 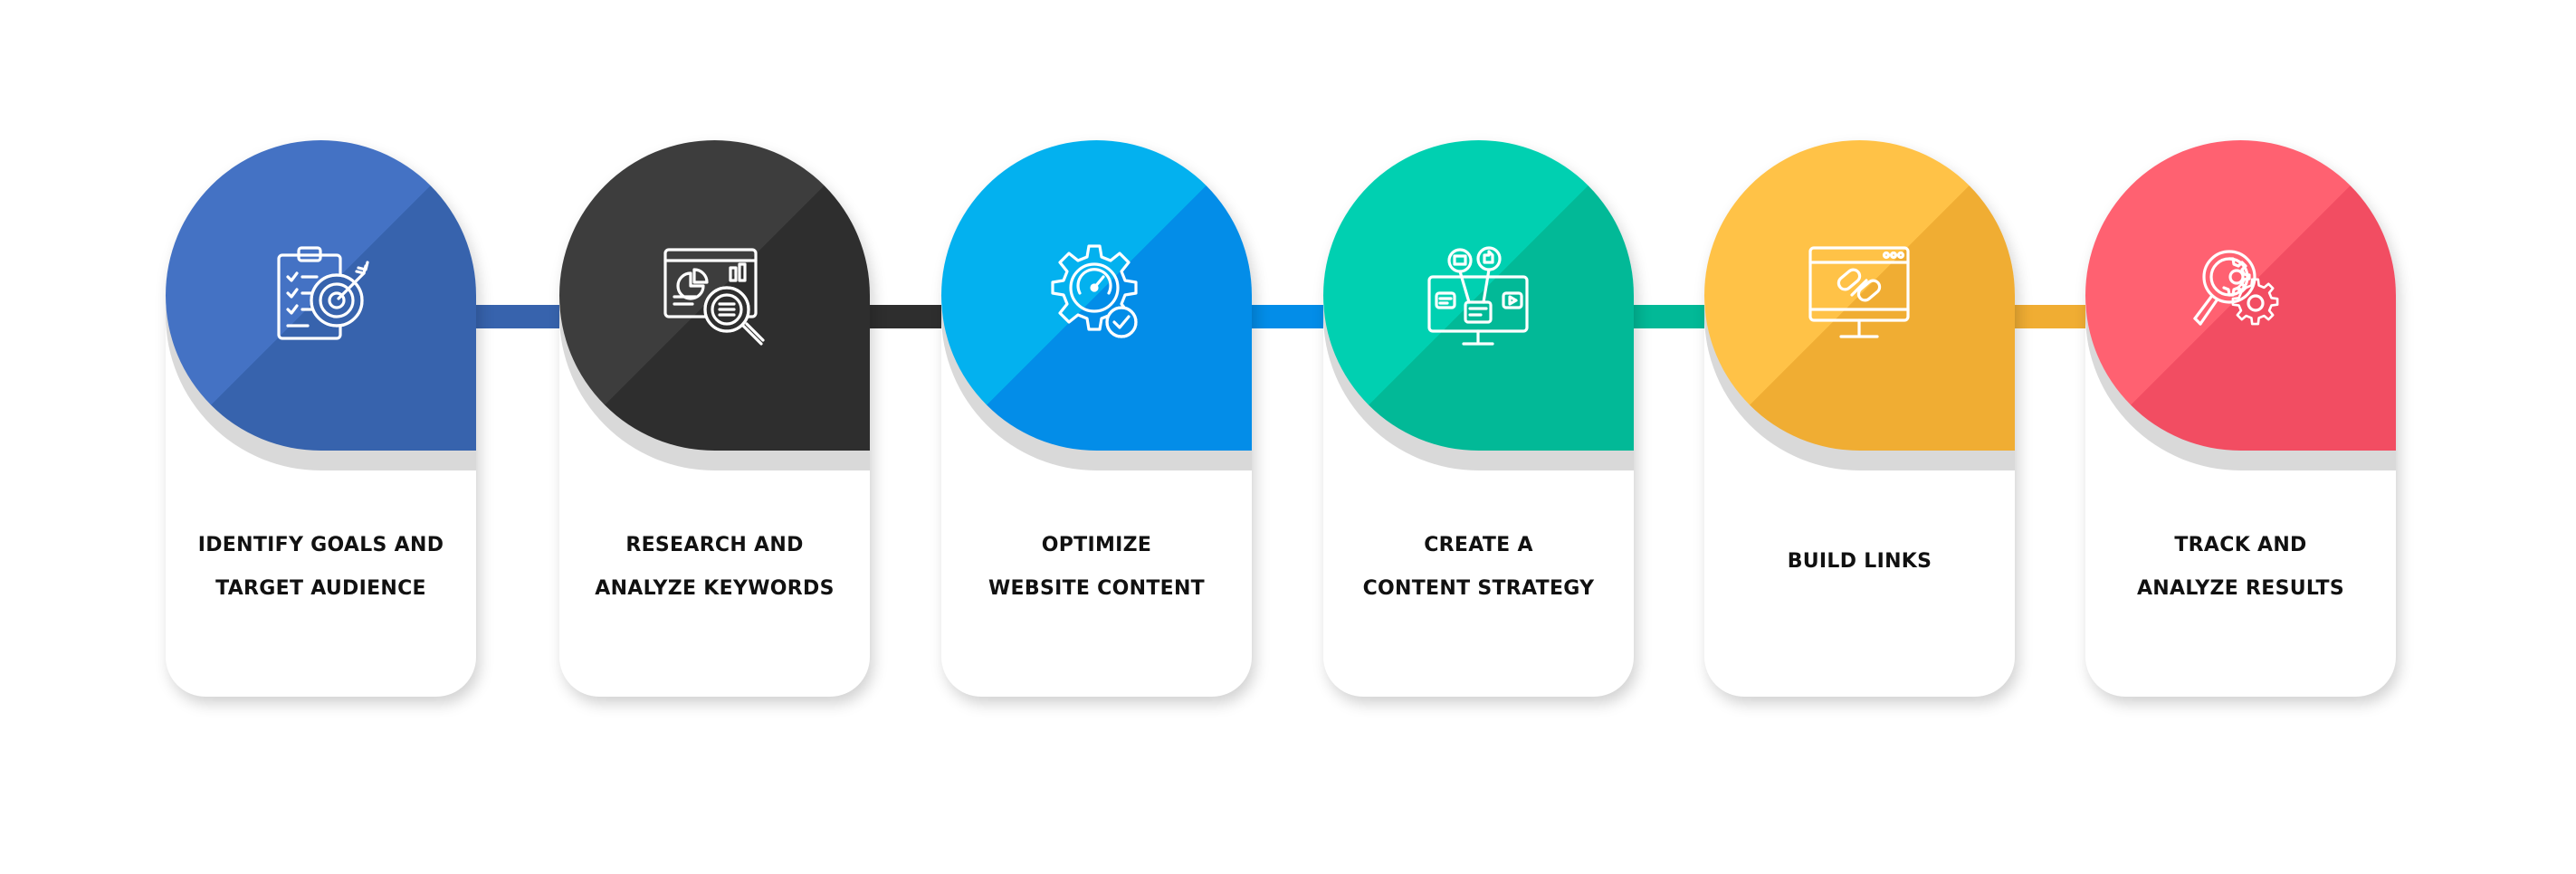 I want to click on step-label-line: TARGET AUDIENCE, so click(x=321, y=589).